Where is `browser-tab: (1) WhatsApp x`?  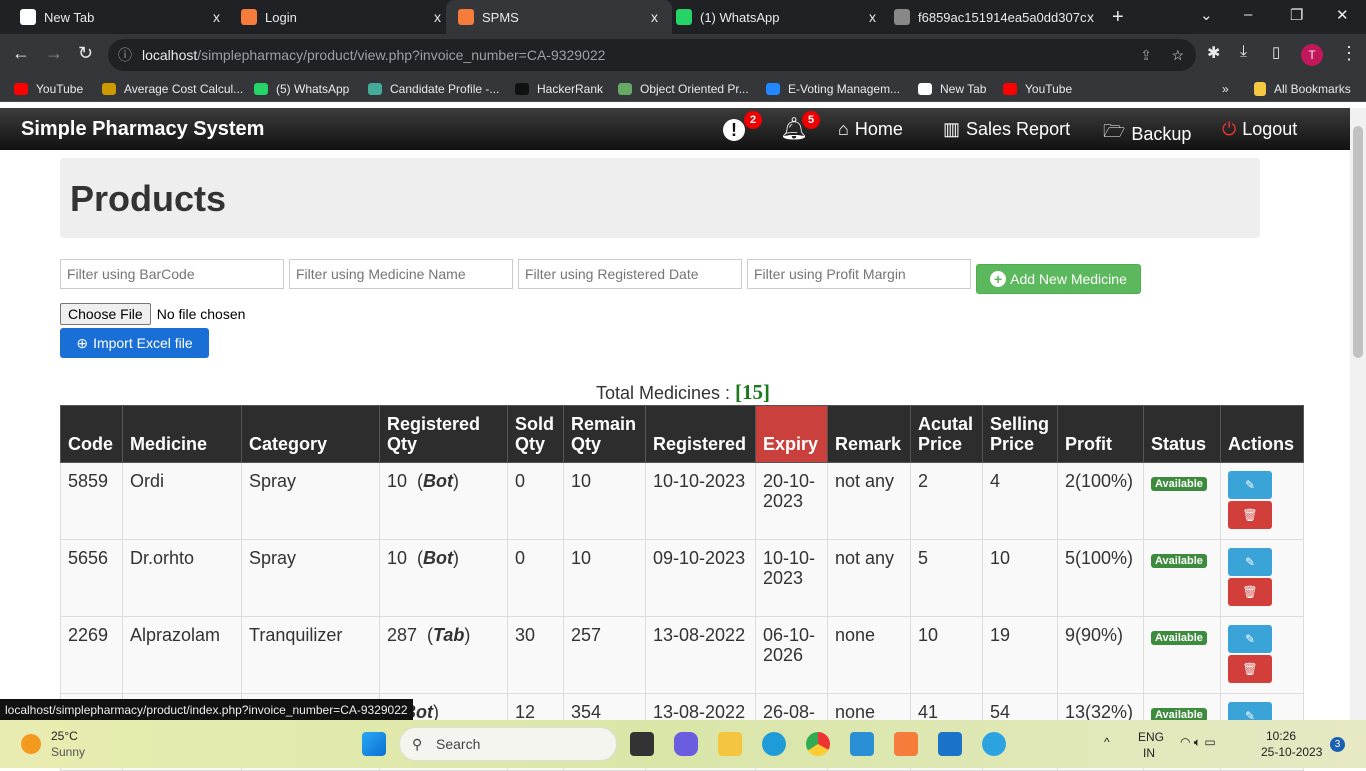 browser-tab: (1) WhatsApp x is located at coordinates (777, 17).